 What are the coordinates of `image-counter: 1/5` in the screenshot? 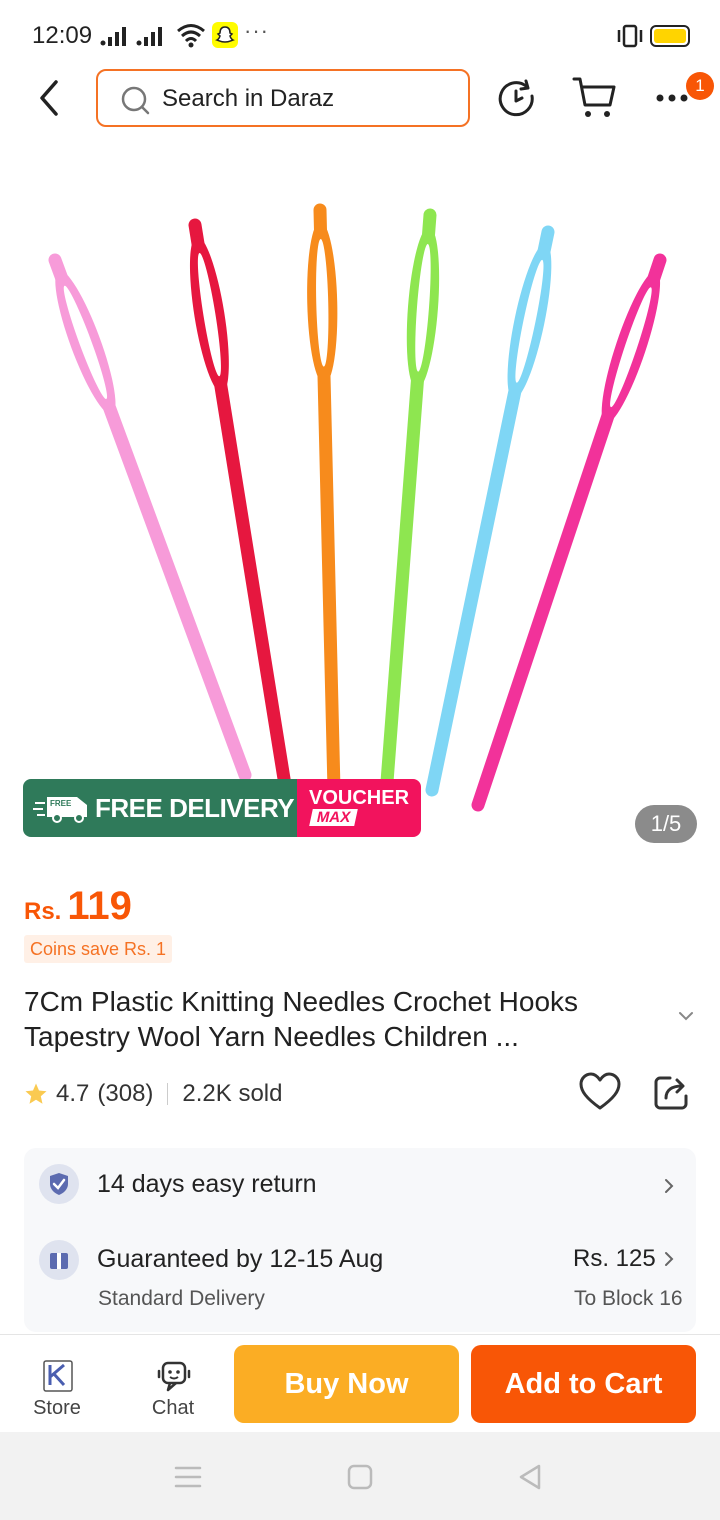 It's located at (666, 824).